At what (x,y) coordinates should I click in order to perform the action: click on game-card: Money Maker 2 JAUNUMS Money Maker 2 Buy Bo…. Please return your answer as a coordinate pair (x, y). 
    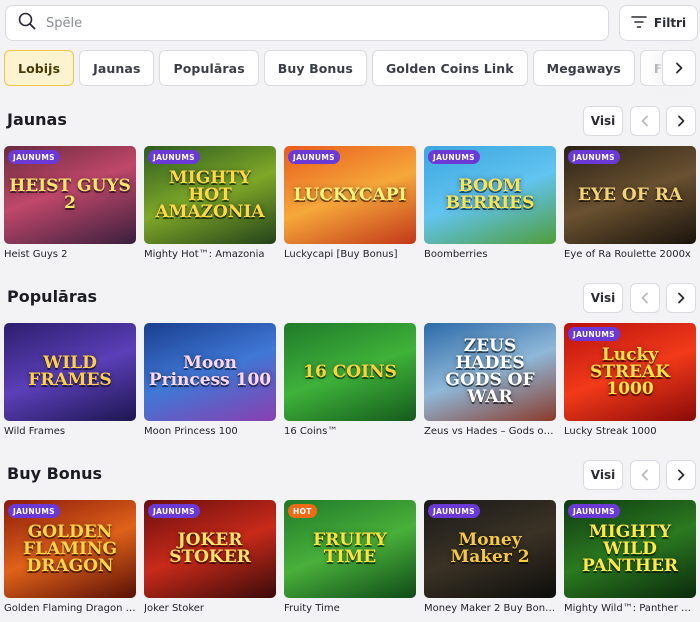
    Looking at the image, I should click on (490, 557).